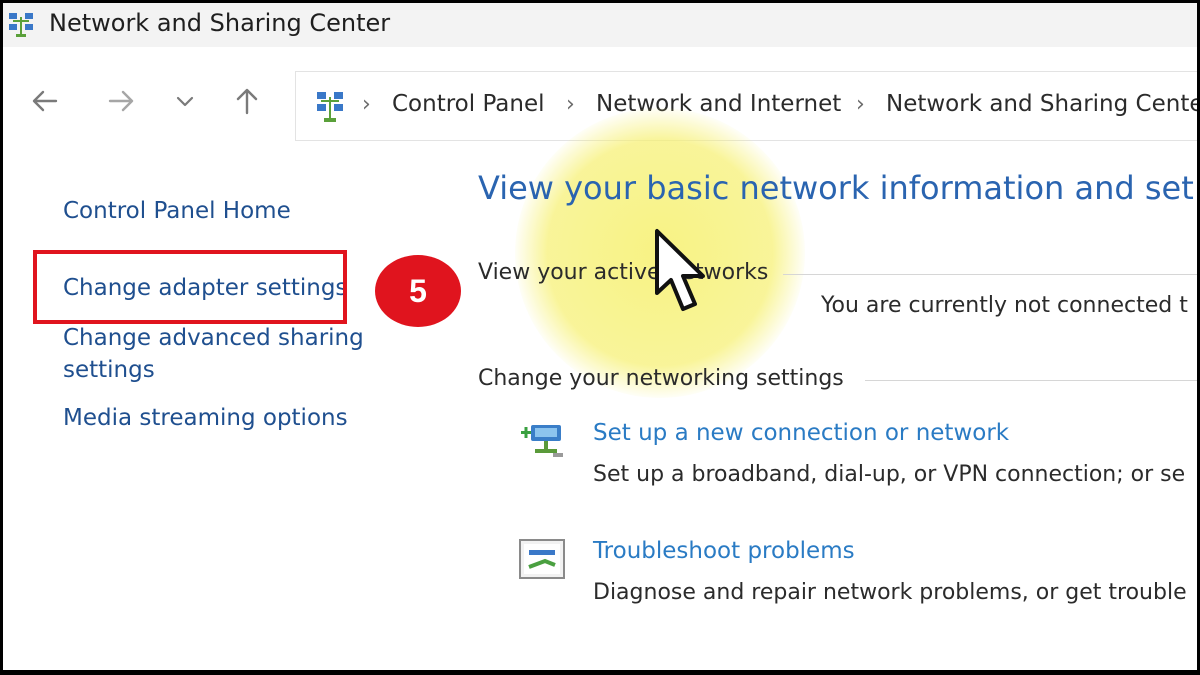 This screenshot has height=675, width=1200. Describe the element at coordinates (177, 211) in the screenshot. I see `sidebar-link-control-panel-home: Control Panel Home` at that location.